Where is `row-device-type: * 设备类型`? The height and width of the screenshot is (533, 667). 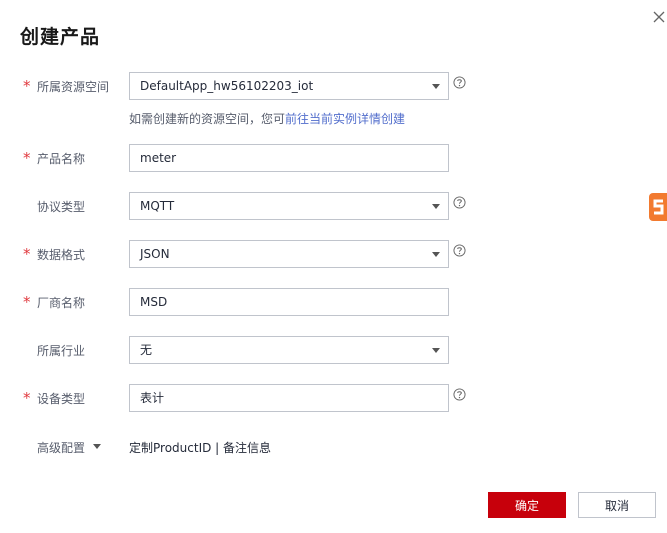
row-device-type: * 设备类型 is located at coordinates (333, 398).